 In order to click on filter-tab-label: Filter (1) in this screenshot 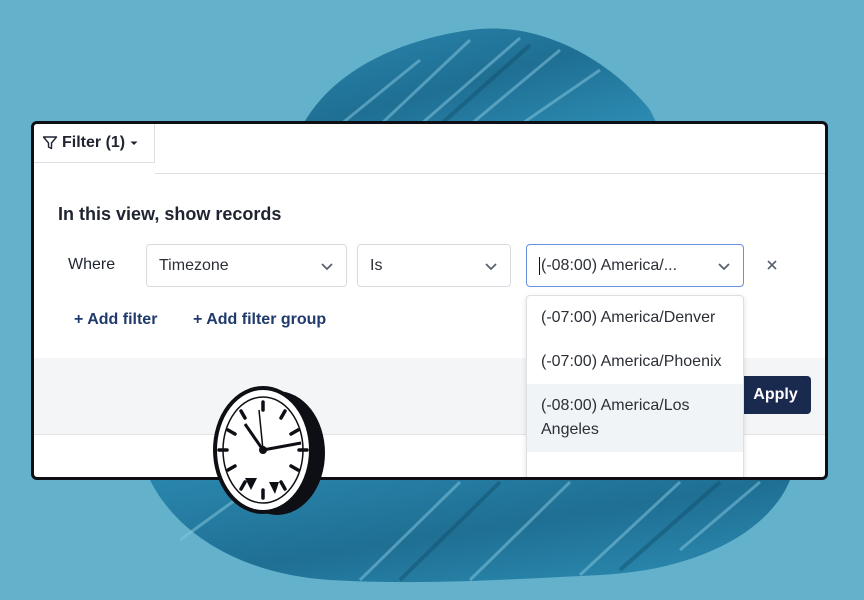, I will do `click(94, 142)`.